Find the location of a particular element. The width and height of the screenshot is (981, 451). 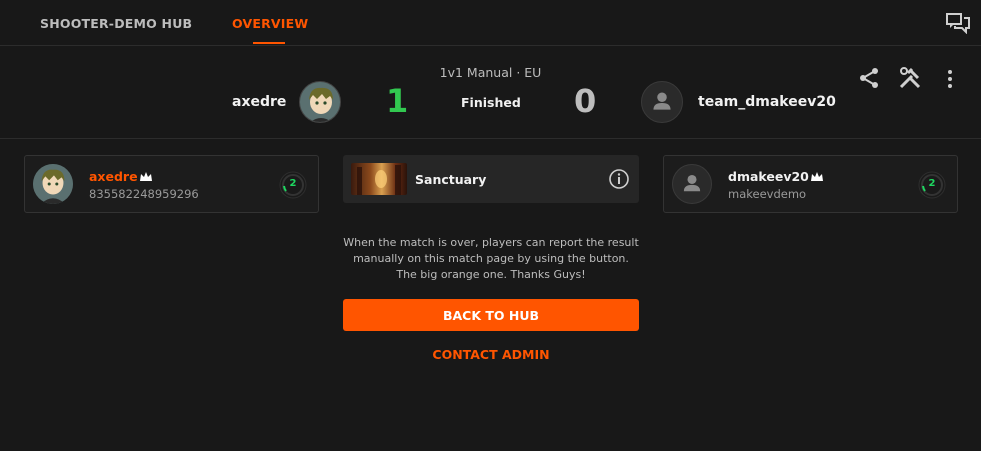

map-card: Sanctuary is located at coordinates (491, 179).